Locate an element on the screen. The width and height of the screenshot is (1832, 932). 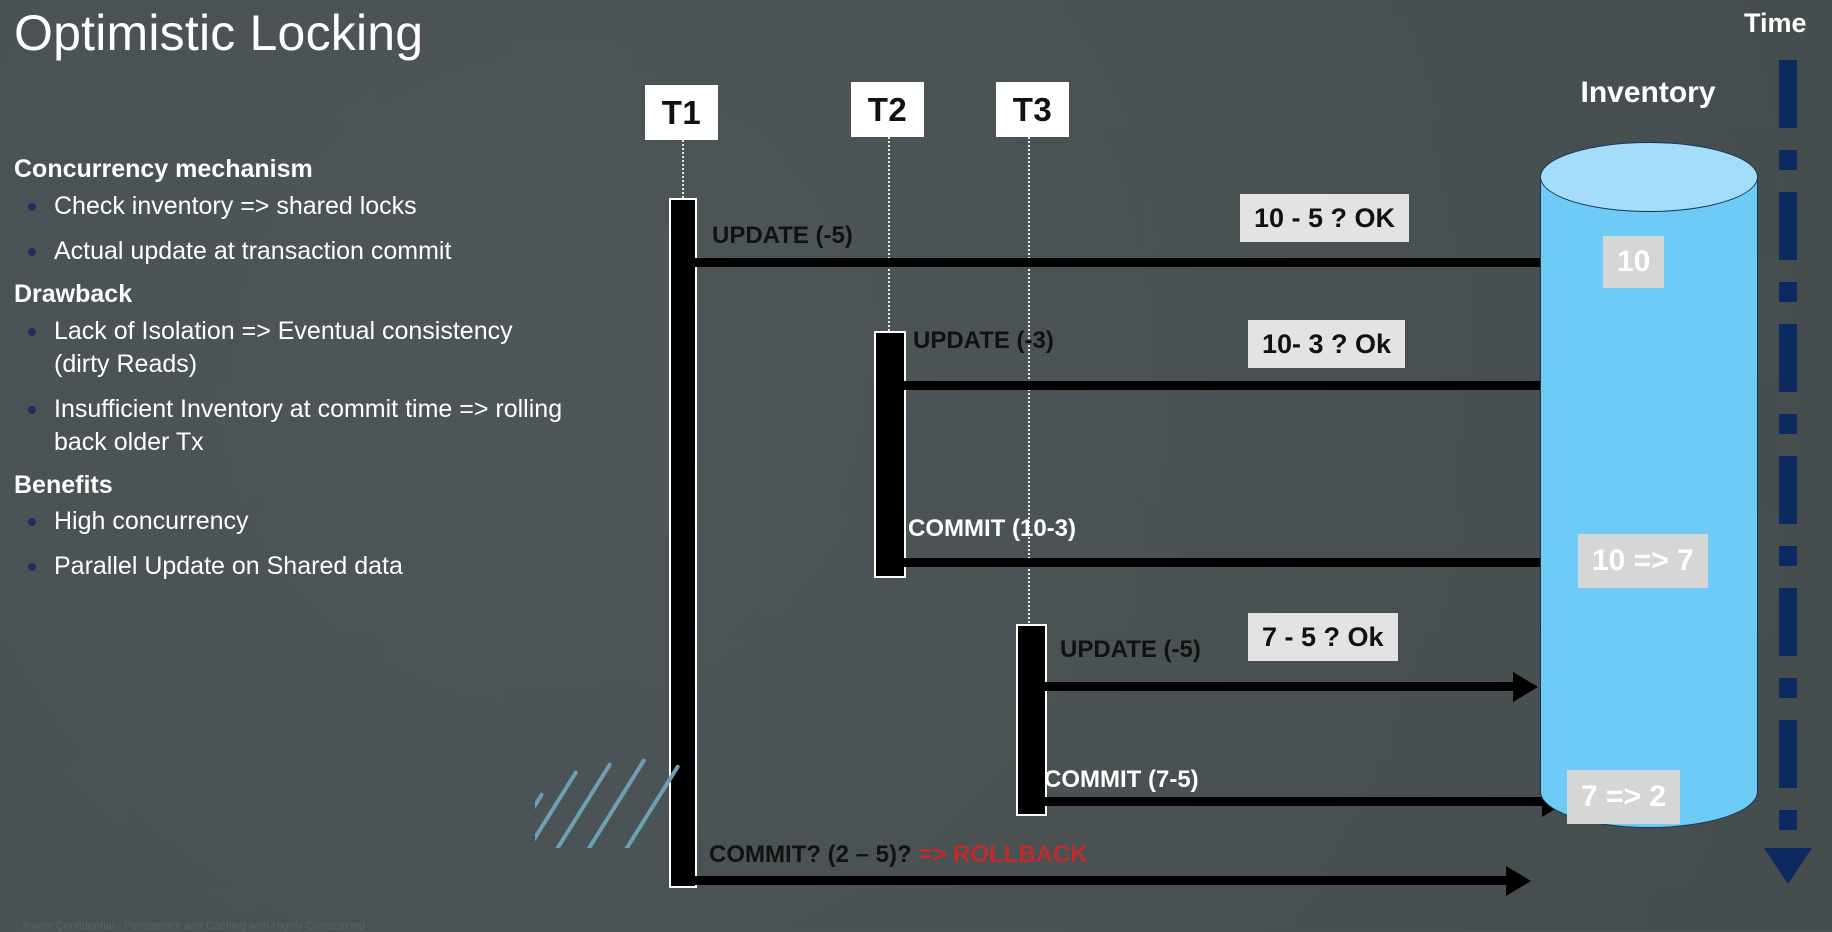
lifeline-t2 is located at coordinates (889, 228).